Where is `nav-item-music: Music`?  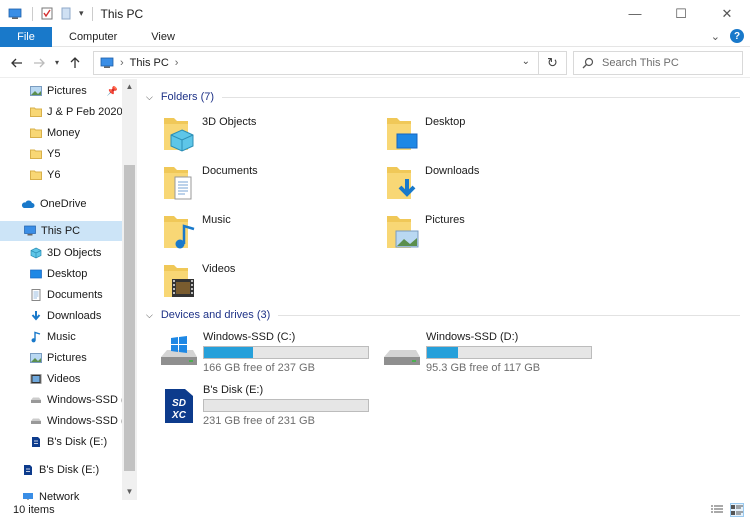
nav-item-music: Music is located at coordinates (53, 337).